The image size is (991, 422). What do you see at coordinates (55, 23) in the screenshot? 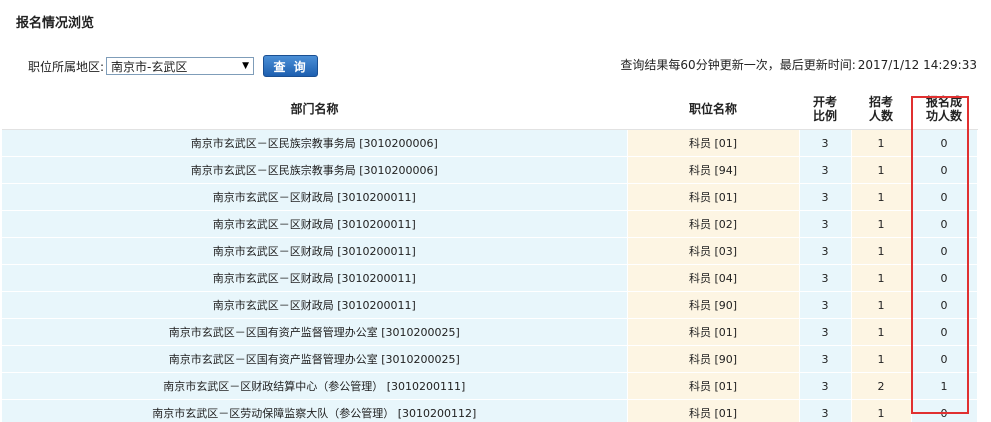
I see `page-title: 报名情况浏览` at bounding box center [55, 23].